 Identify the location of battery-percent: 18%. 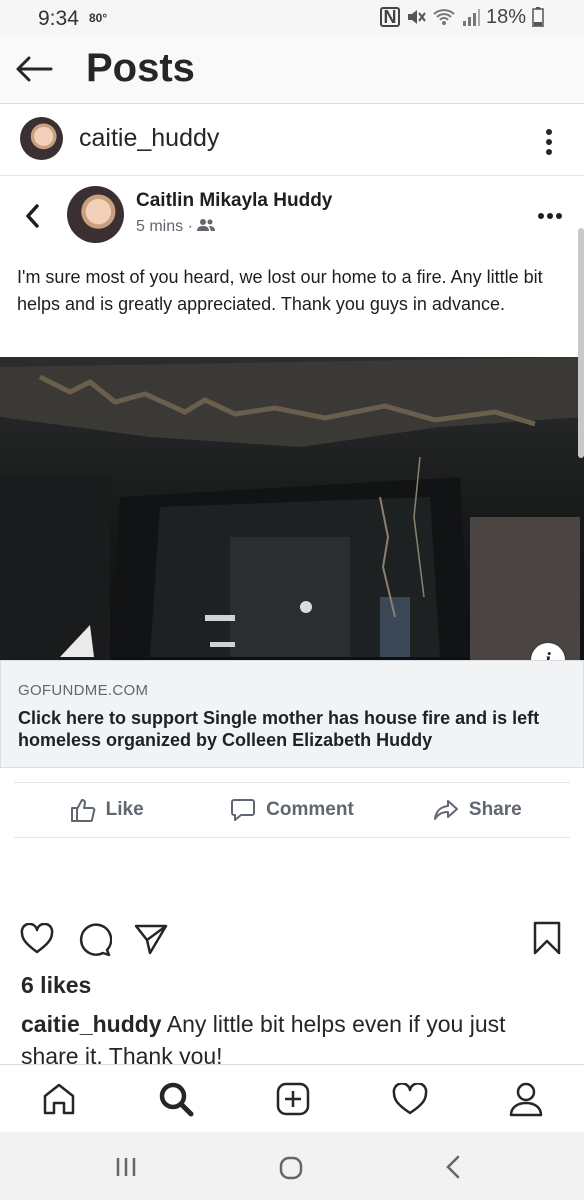
(505, 16).